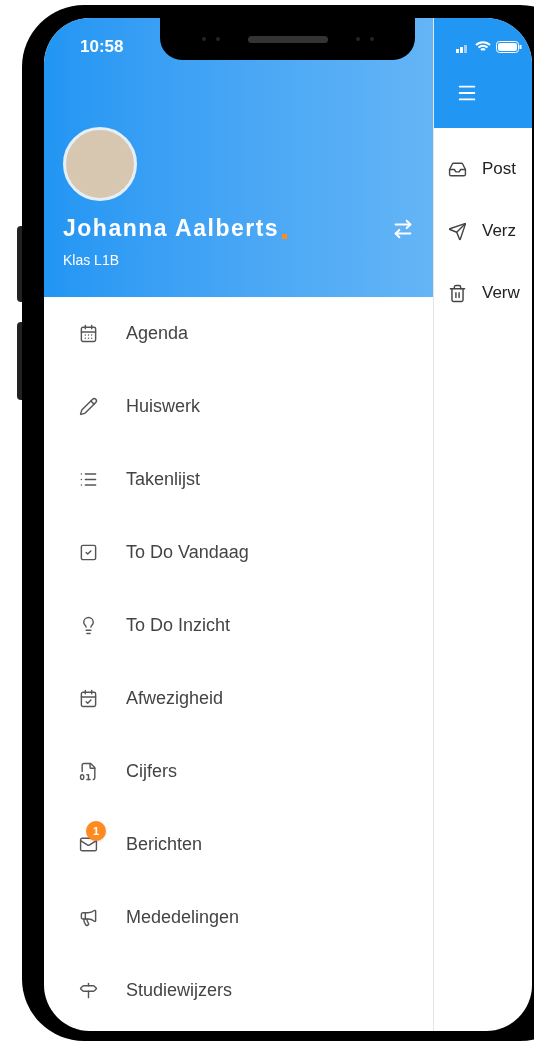  What do you see at coordinates (483, 293) in the screenshot?
I see `folder-item: Verw` at bounding box center [483, 293].